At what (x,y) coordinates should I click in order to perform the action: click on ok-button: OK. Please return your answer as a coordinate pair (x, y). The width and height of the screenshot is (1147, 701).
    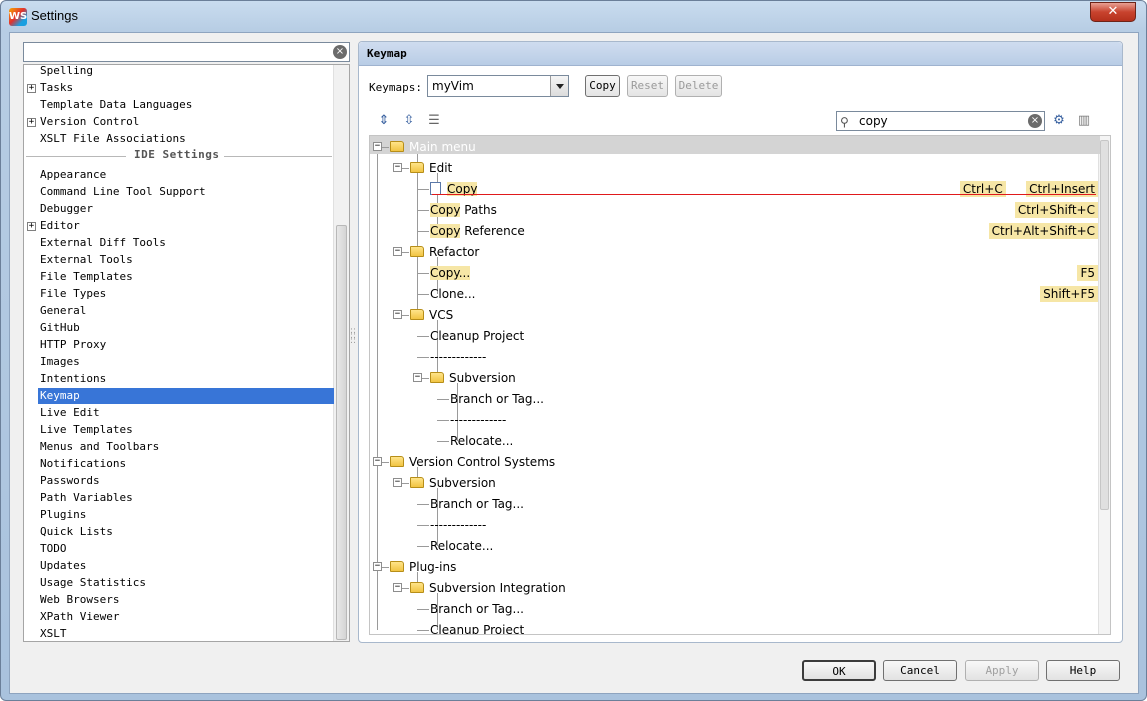
    Looking at the image, I should click on (839, 670).